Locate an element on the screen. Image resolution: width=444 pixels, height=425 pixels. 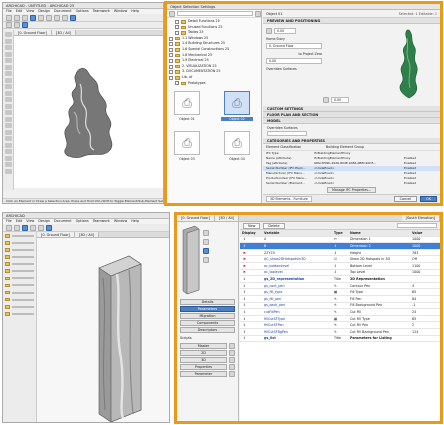
editor-button-components: Components is located at coordinates (207, 323).